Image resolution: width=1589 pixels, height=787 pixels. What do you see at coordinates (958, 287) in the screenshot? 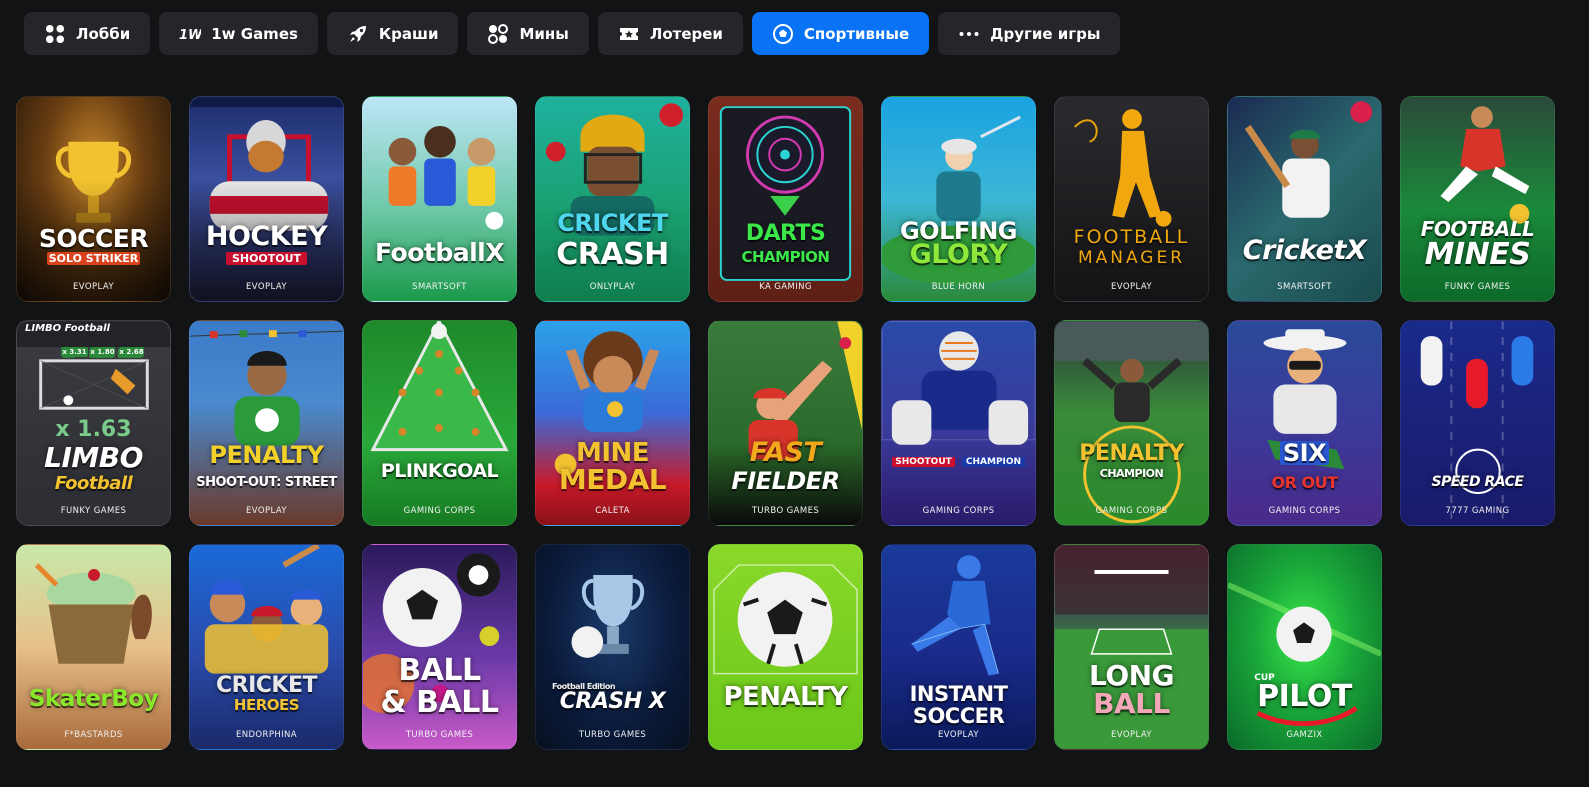
I see `game-provider: BLUE HORN` at bounding box center [958, 287].